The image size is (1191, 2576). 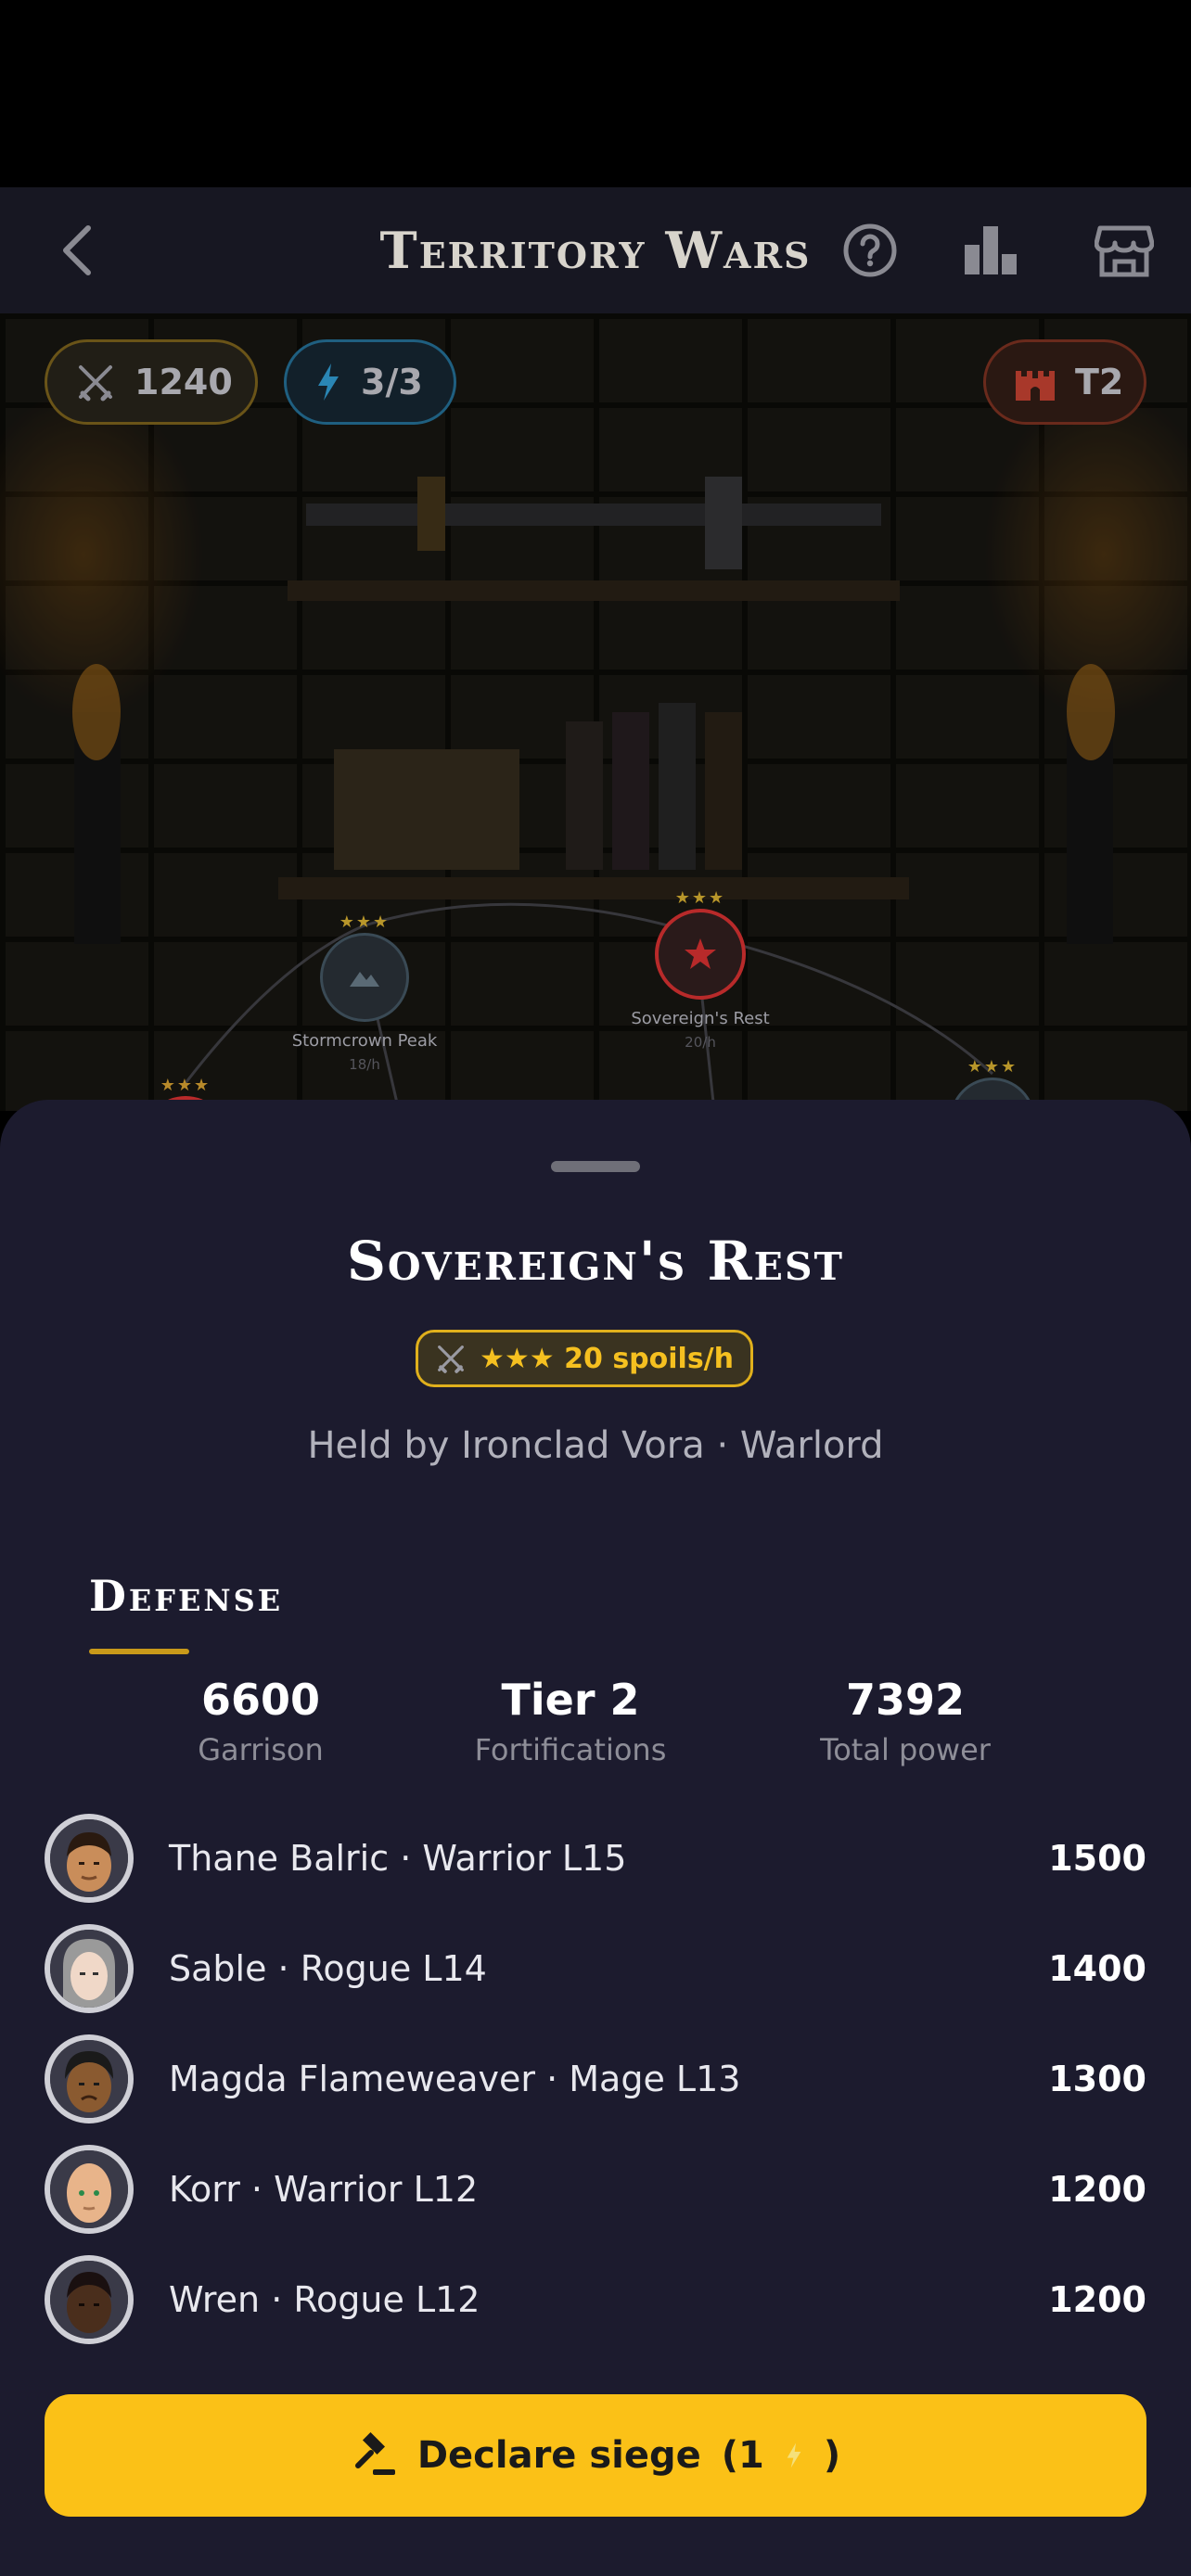 I want to click on leaderboard-button, so click(x=991, y=250).